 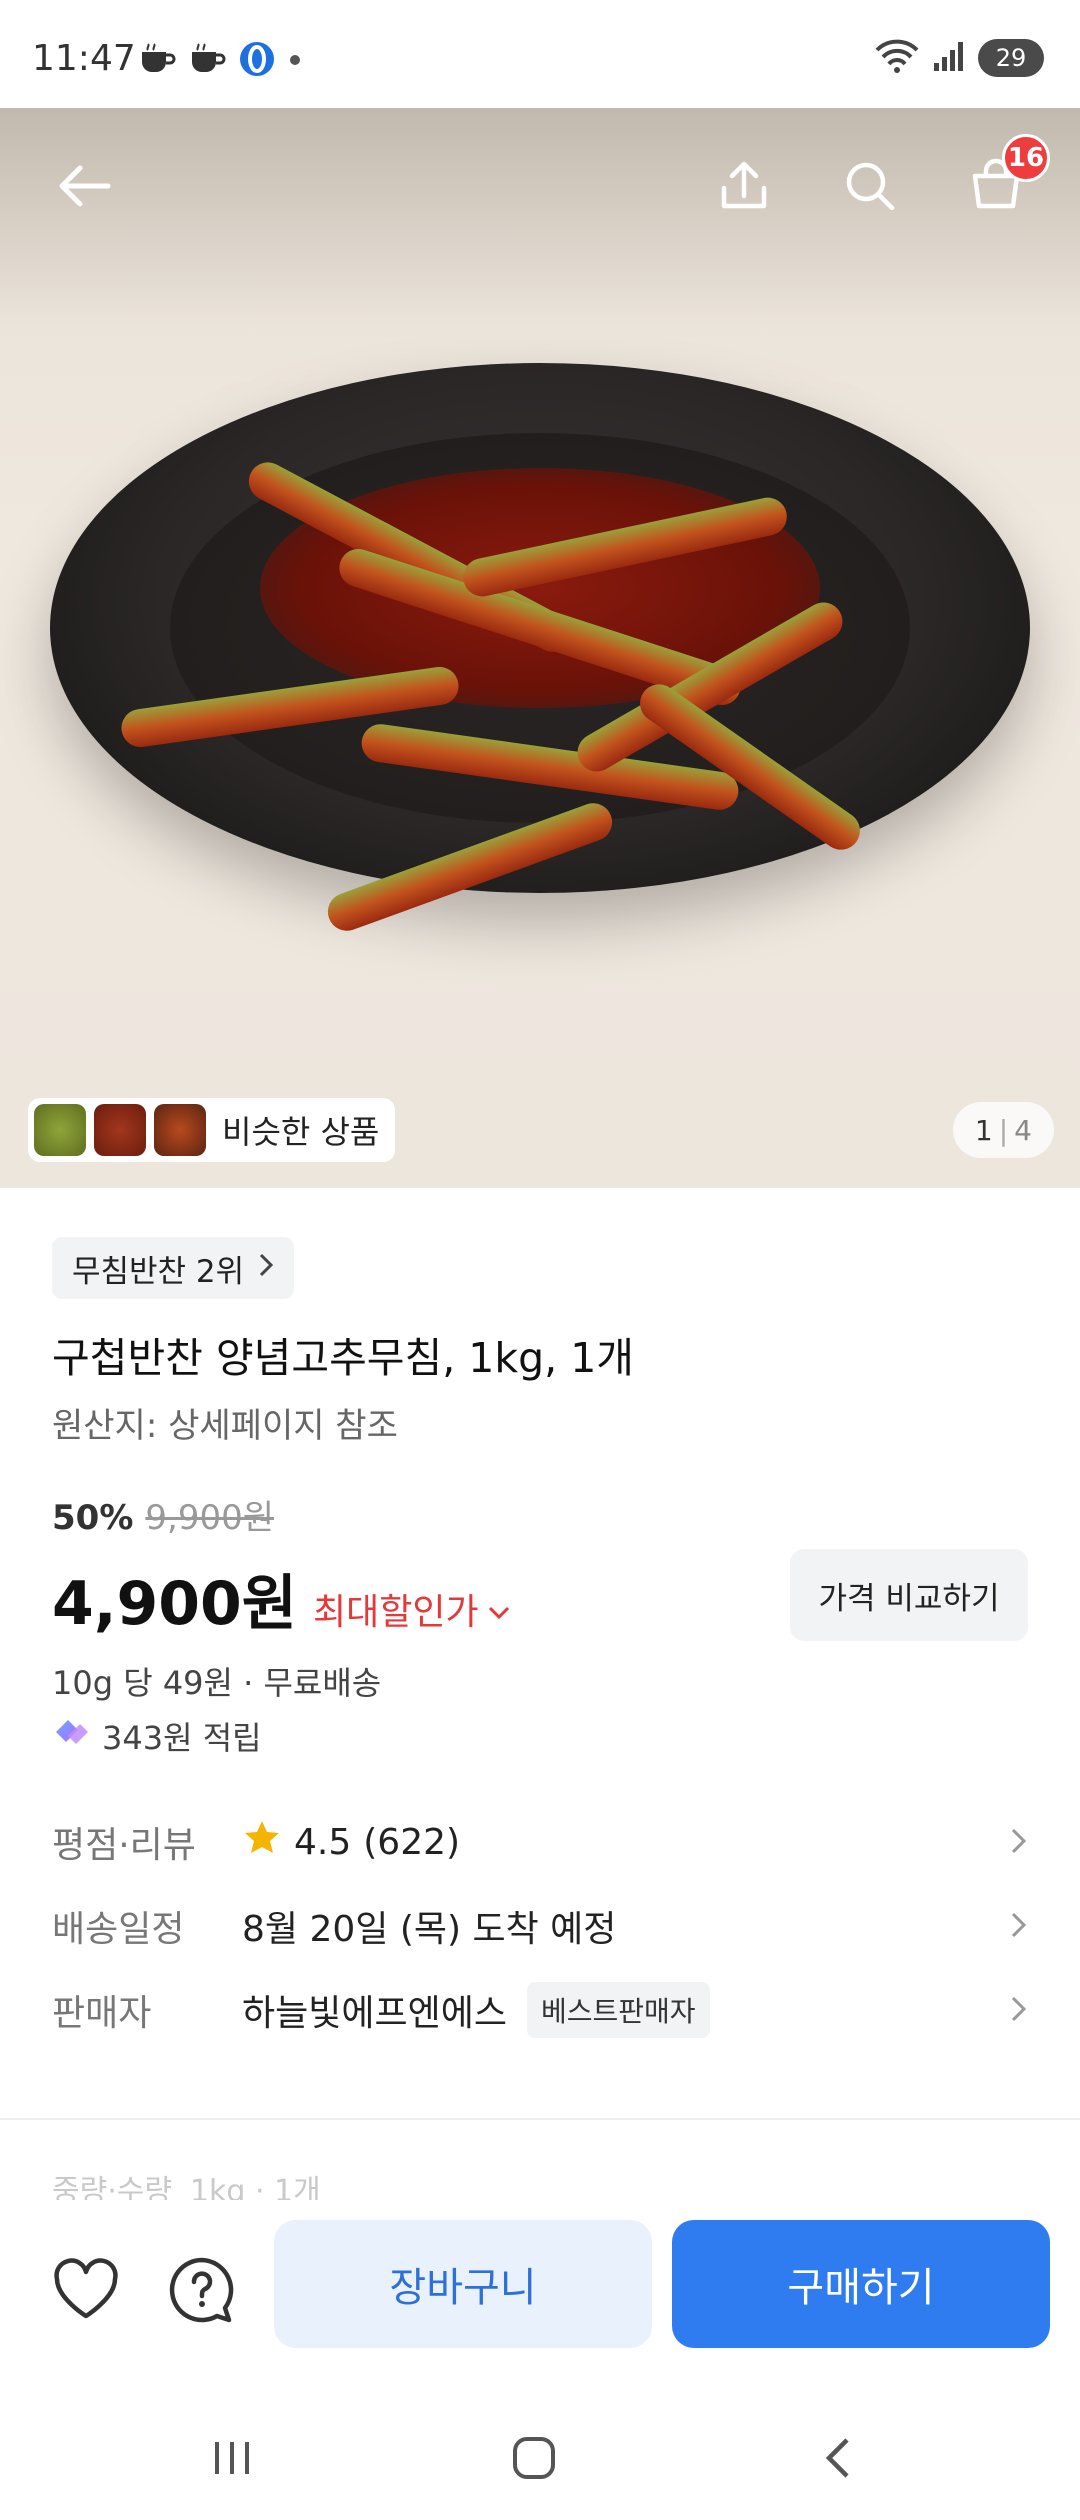 What do you see at coordinates (323, 1842) in the screenshot?
I see `rating-value: 4.5` at bounding box center [323, 1842].